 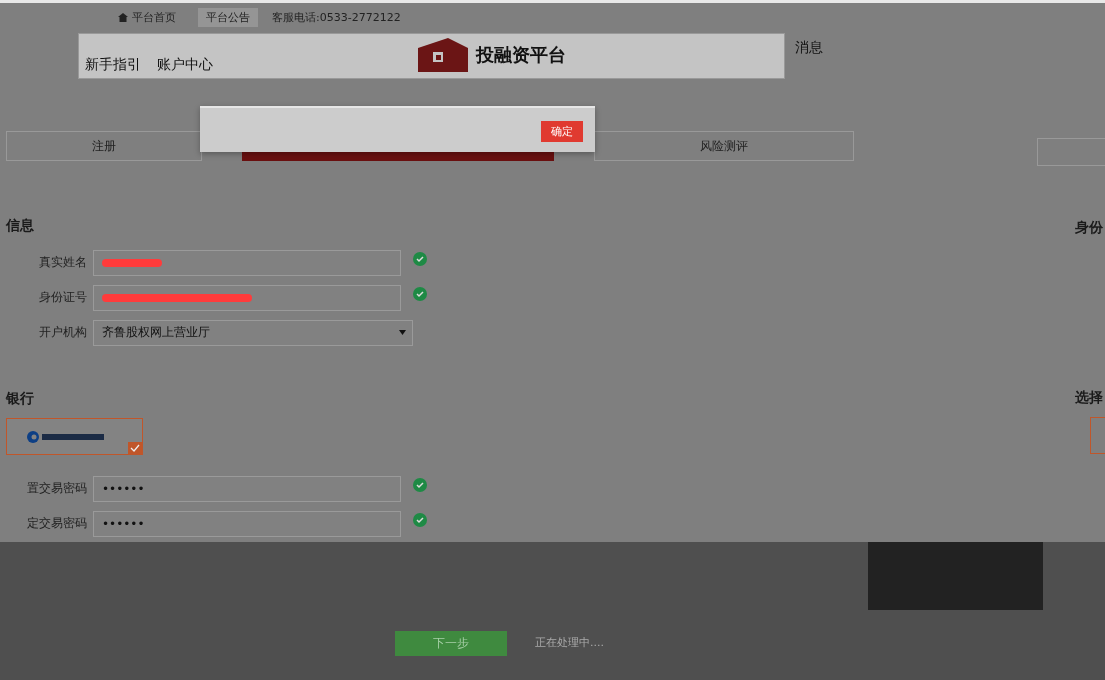 I want to click on step-tab: 注册, so click(x=104, y=146).